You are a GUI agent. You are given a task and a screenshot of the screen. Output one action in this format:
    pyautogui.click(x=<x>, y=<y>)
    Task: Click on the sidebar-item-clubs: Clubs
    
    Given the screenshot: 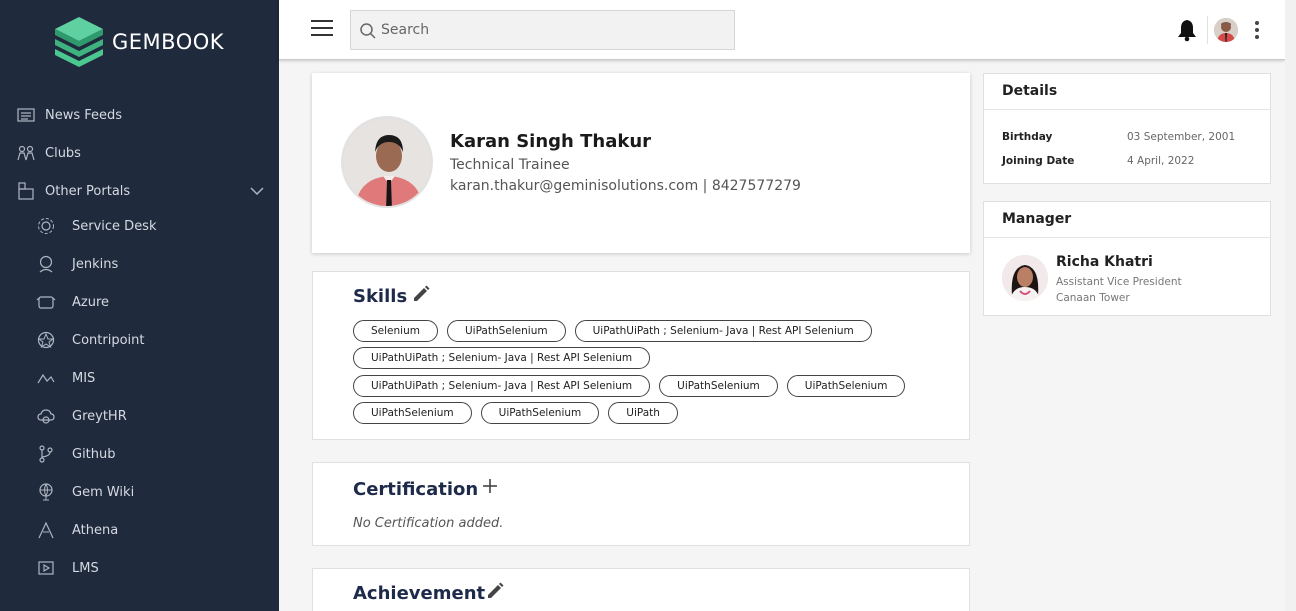 What is the action you would take?
    pyautogui.click(x=139, y=153)
    